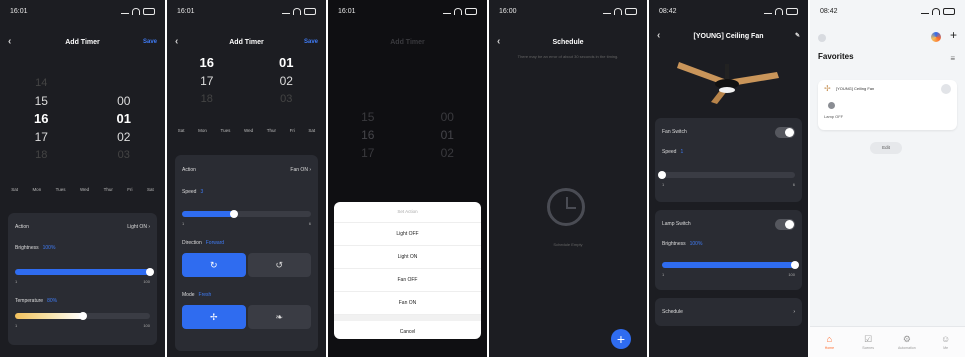 The width and height of the screenshot is (965, 357). What do you see at coordinates (886, 148) in the screenshot?
I see `edit-button: Edit` at bounding box center [886, 148].